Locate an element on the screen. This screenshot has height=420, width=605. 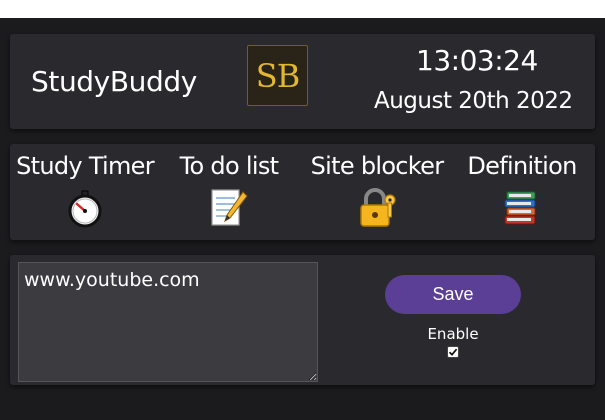
stopwatch-icon is located at coordinates (85, 209).